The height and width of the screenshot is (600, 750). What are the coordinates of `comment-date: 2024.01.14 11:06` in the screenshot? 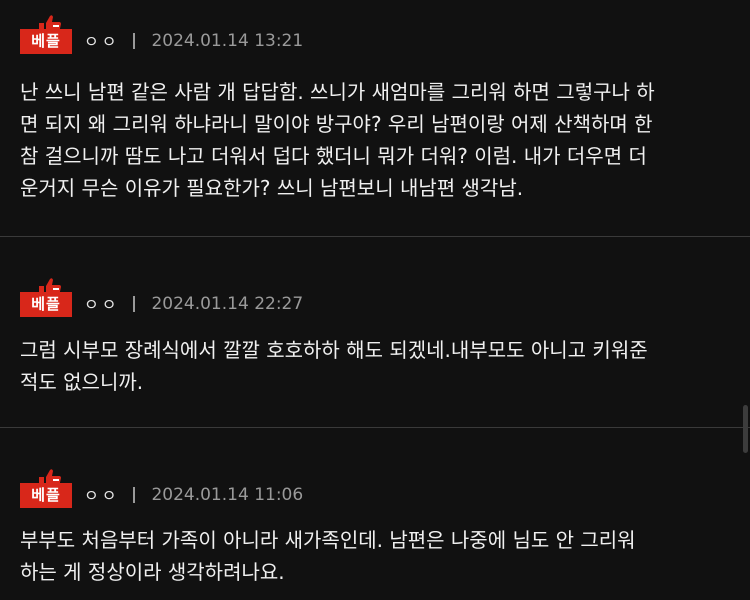 It's located at (227, 495).